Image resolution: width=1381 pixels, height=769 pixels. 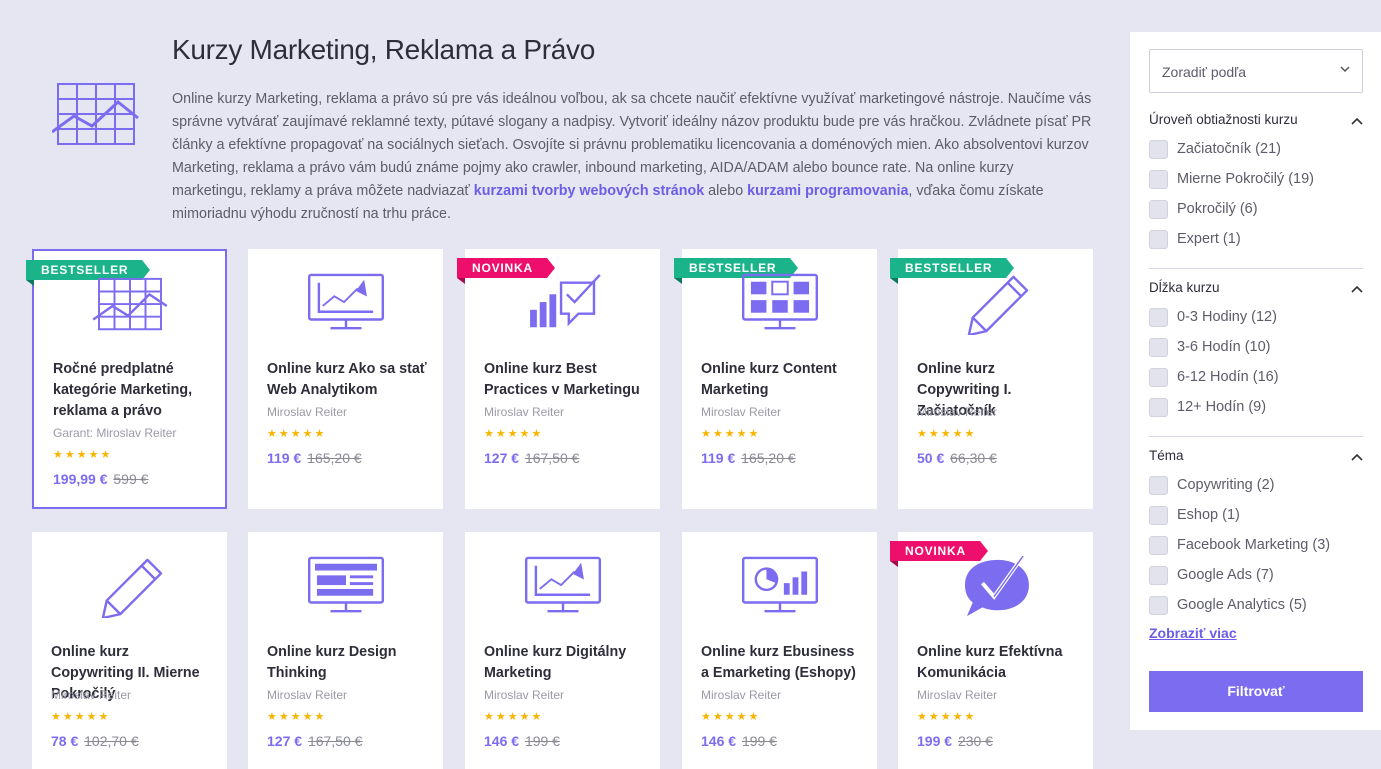 What do you see at coordinates (779, 584) in the screenshot?
I see `monitor-pie-icon` at bounding box center [779, 584].